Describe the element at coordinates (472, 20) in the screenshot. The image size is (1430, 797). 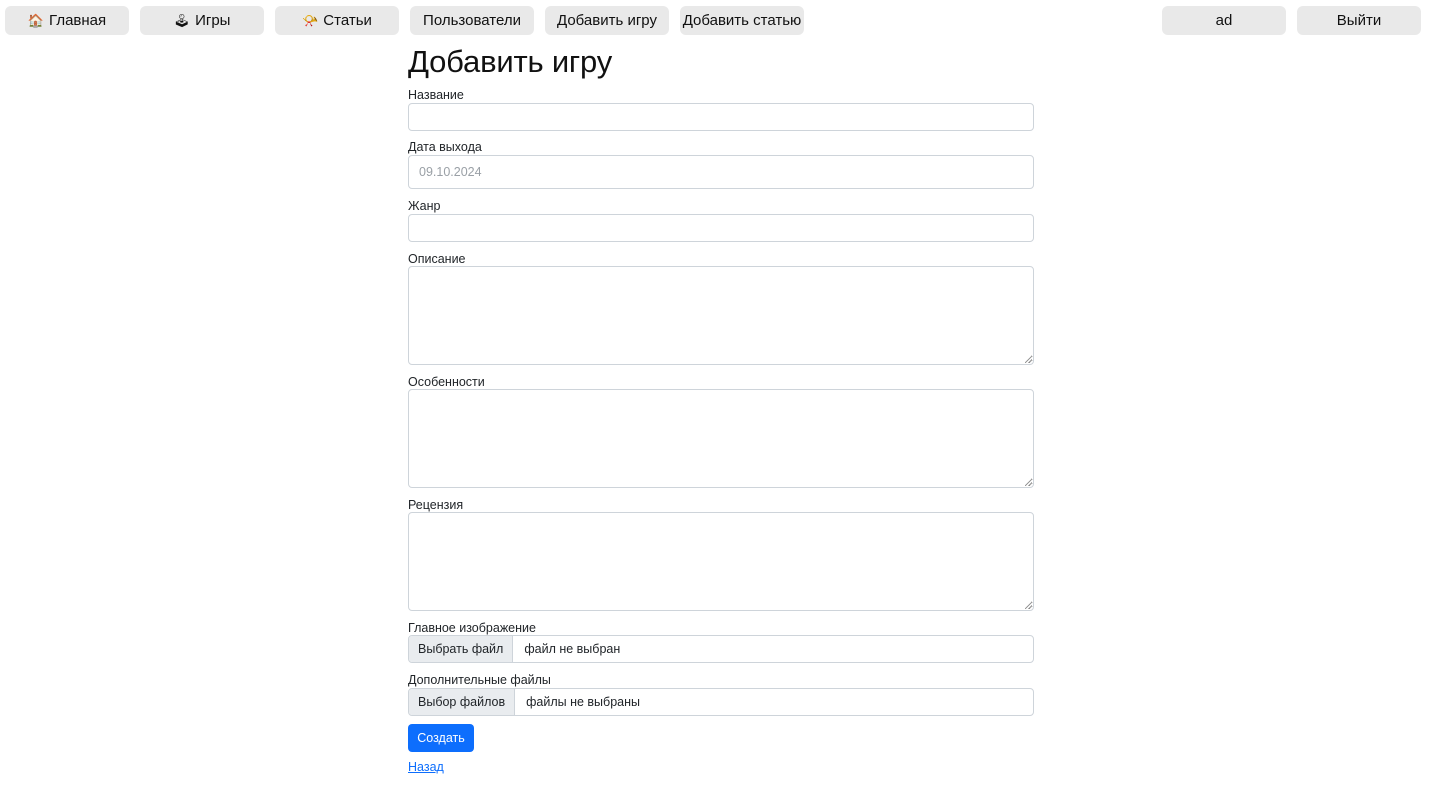
I see `nav-users-button: Пользователи` at that location.